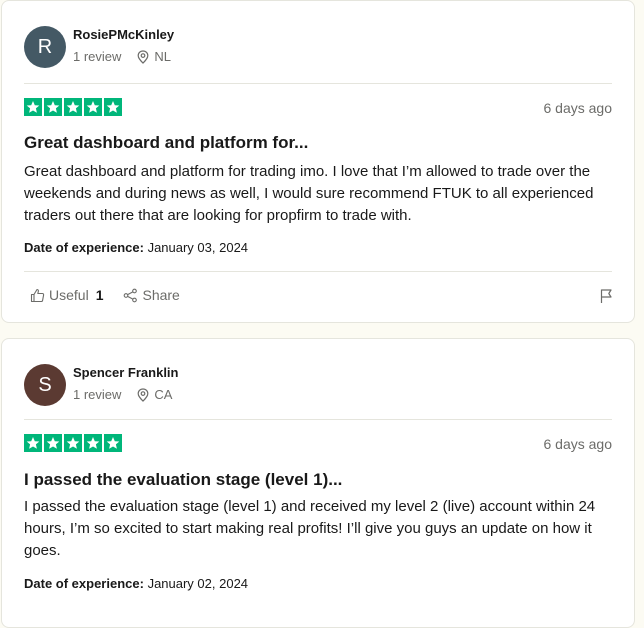 This screenshot has width=644, height=628. Describe the element at coordinates (125, 372) in the screenshot. I see `reviewer-name: Spencer Franklin` at that location.